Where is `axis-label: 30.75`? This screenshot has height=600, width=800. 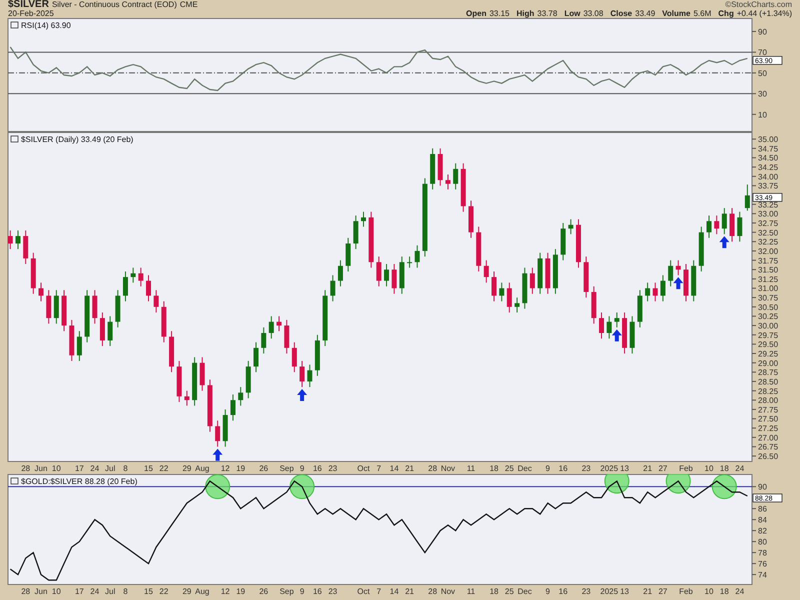
axis-label: 30.75 is located at coordinates (768, 298).